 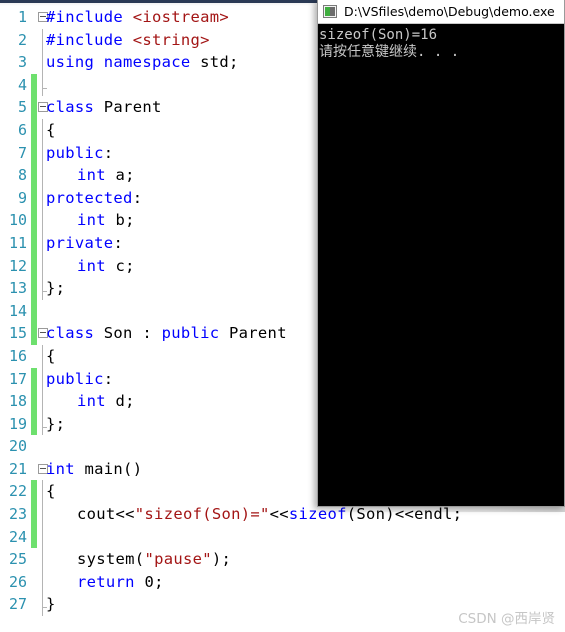 I want to click on code-line: 24, so click(x=282, y=537).